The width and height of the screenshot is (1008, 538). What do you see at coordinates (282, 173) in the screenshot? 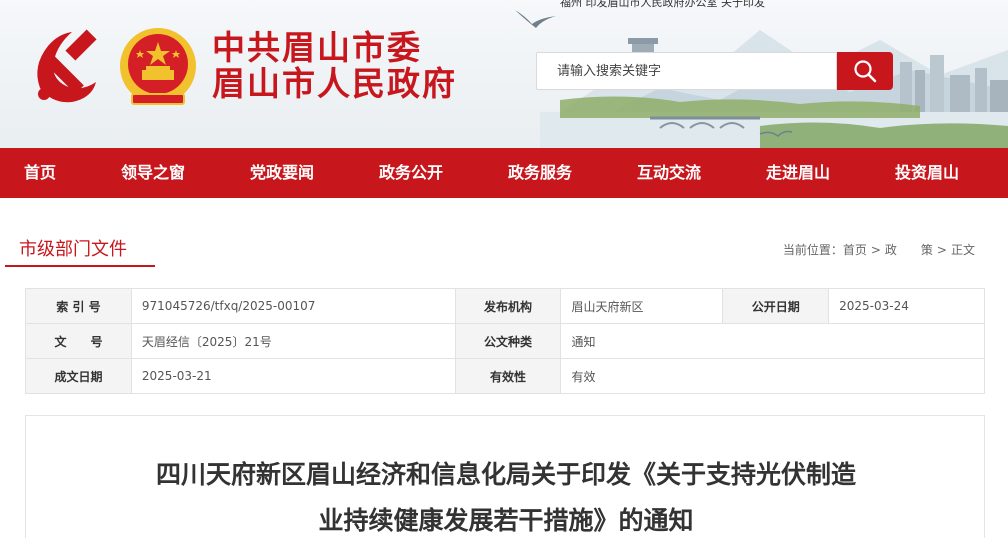
I see `nav-item-news: 党政要闻` at bounding box center [282, 173].